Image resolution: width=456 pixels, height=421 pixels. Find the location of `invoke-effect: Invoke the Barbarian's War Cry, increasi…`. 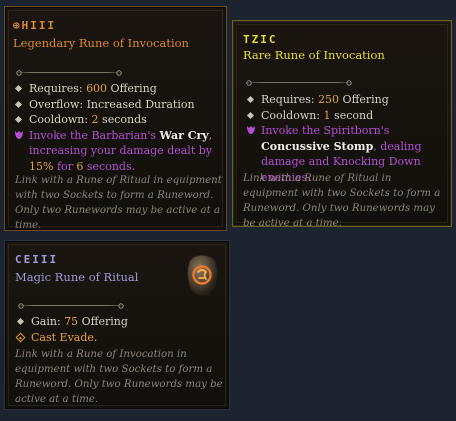

invoke-effect: Invoke the Barbarian's War Cry, increasi… is located at coordinates (117, 151).